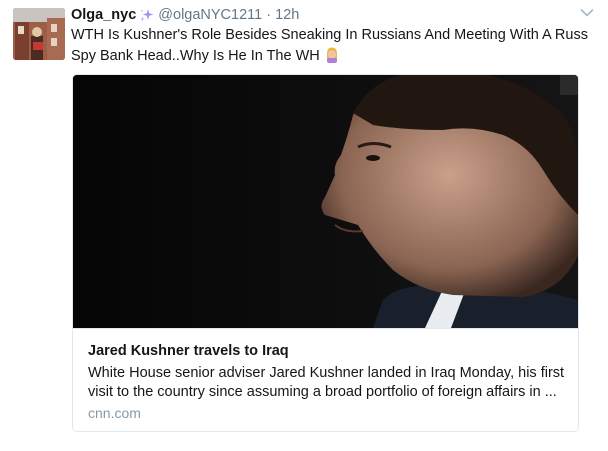  What do you see at coordinates (103, 15) in the screenshot?
I see `display-name: Olga_nyc` at bounding box center [103, 15].